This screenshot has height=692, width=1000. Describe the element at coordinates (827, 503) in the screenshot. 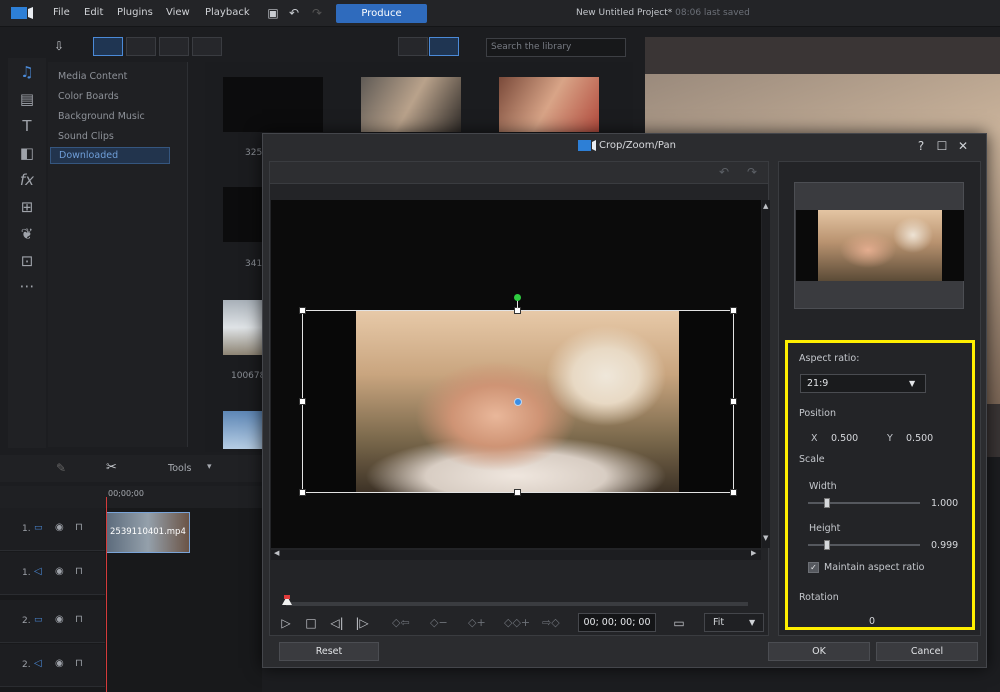

I see `width-slider-knob` at that location.